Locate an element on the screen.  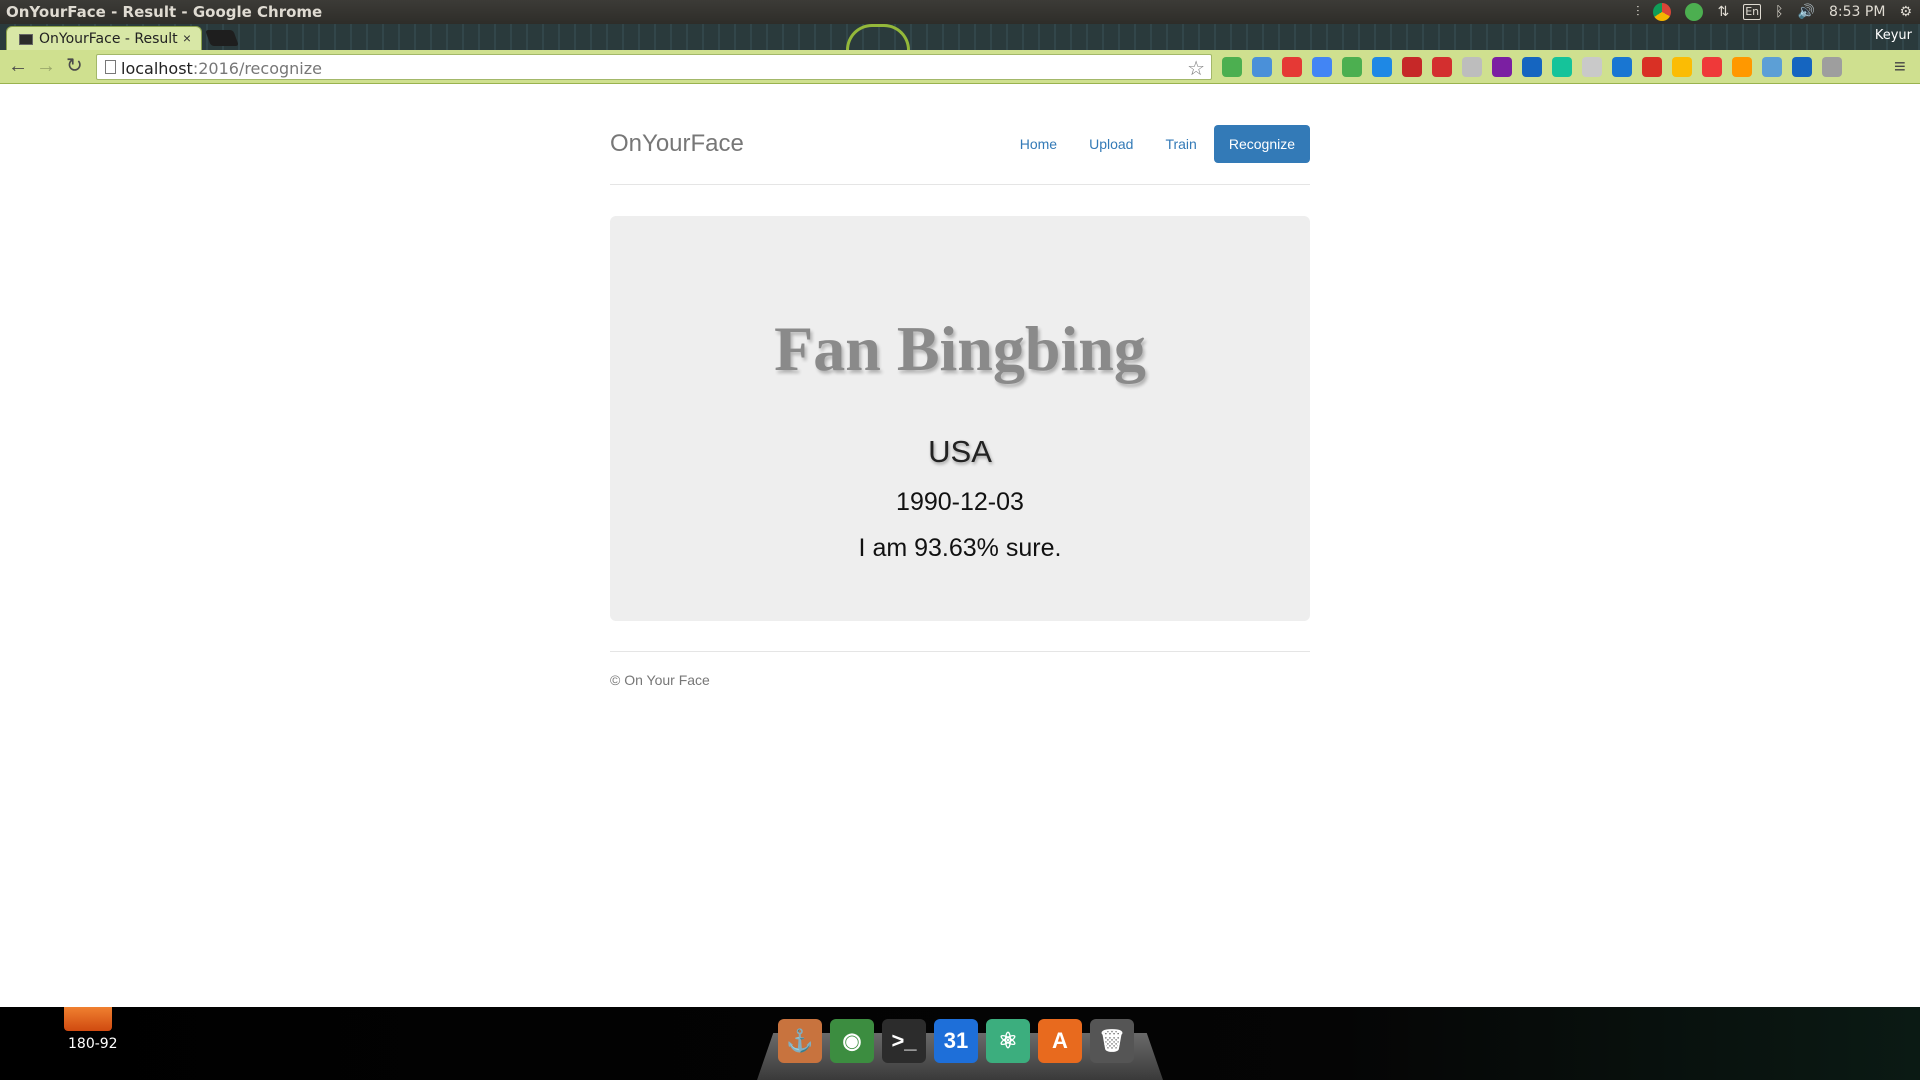
url-text: localhost:2016/recognize is located at coordinates (221, 68).